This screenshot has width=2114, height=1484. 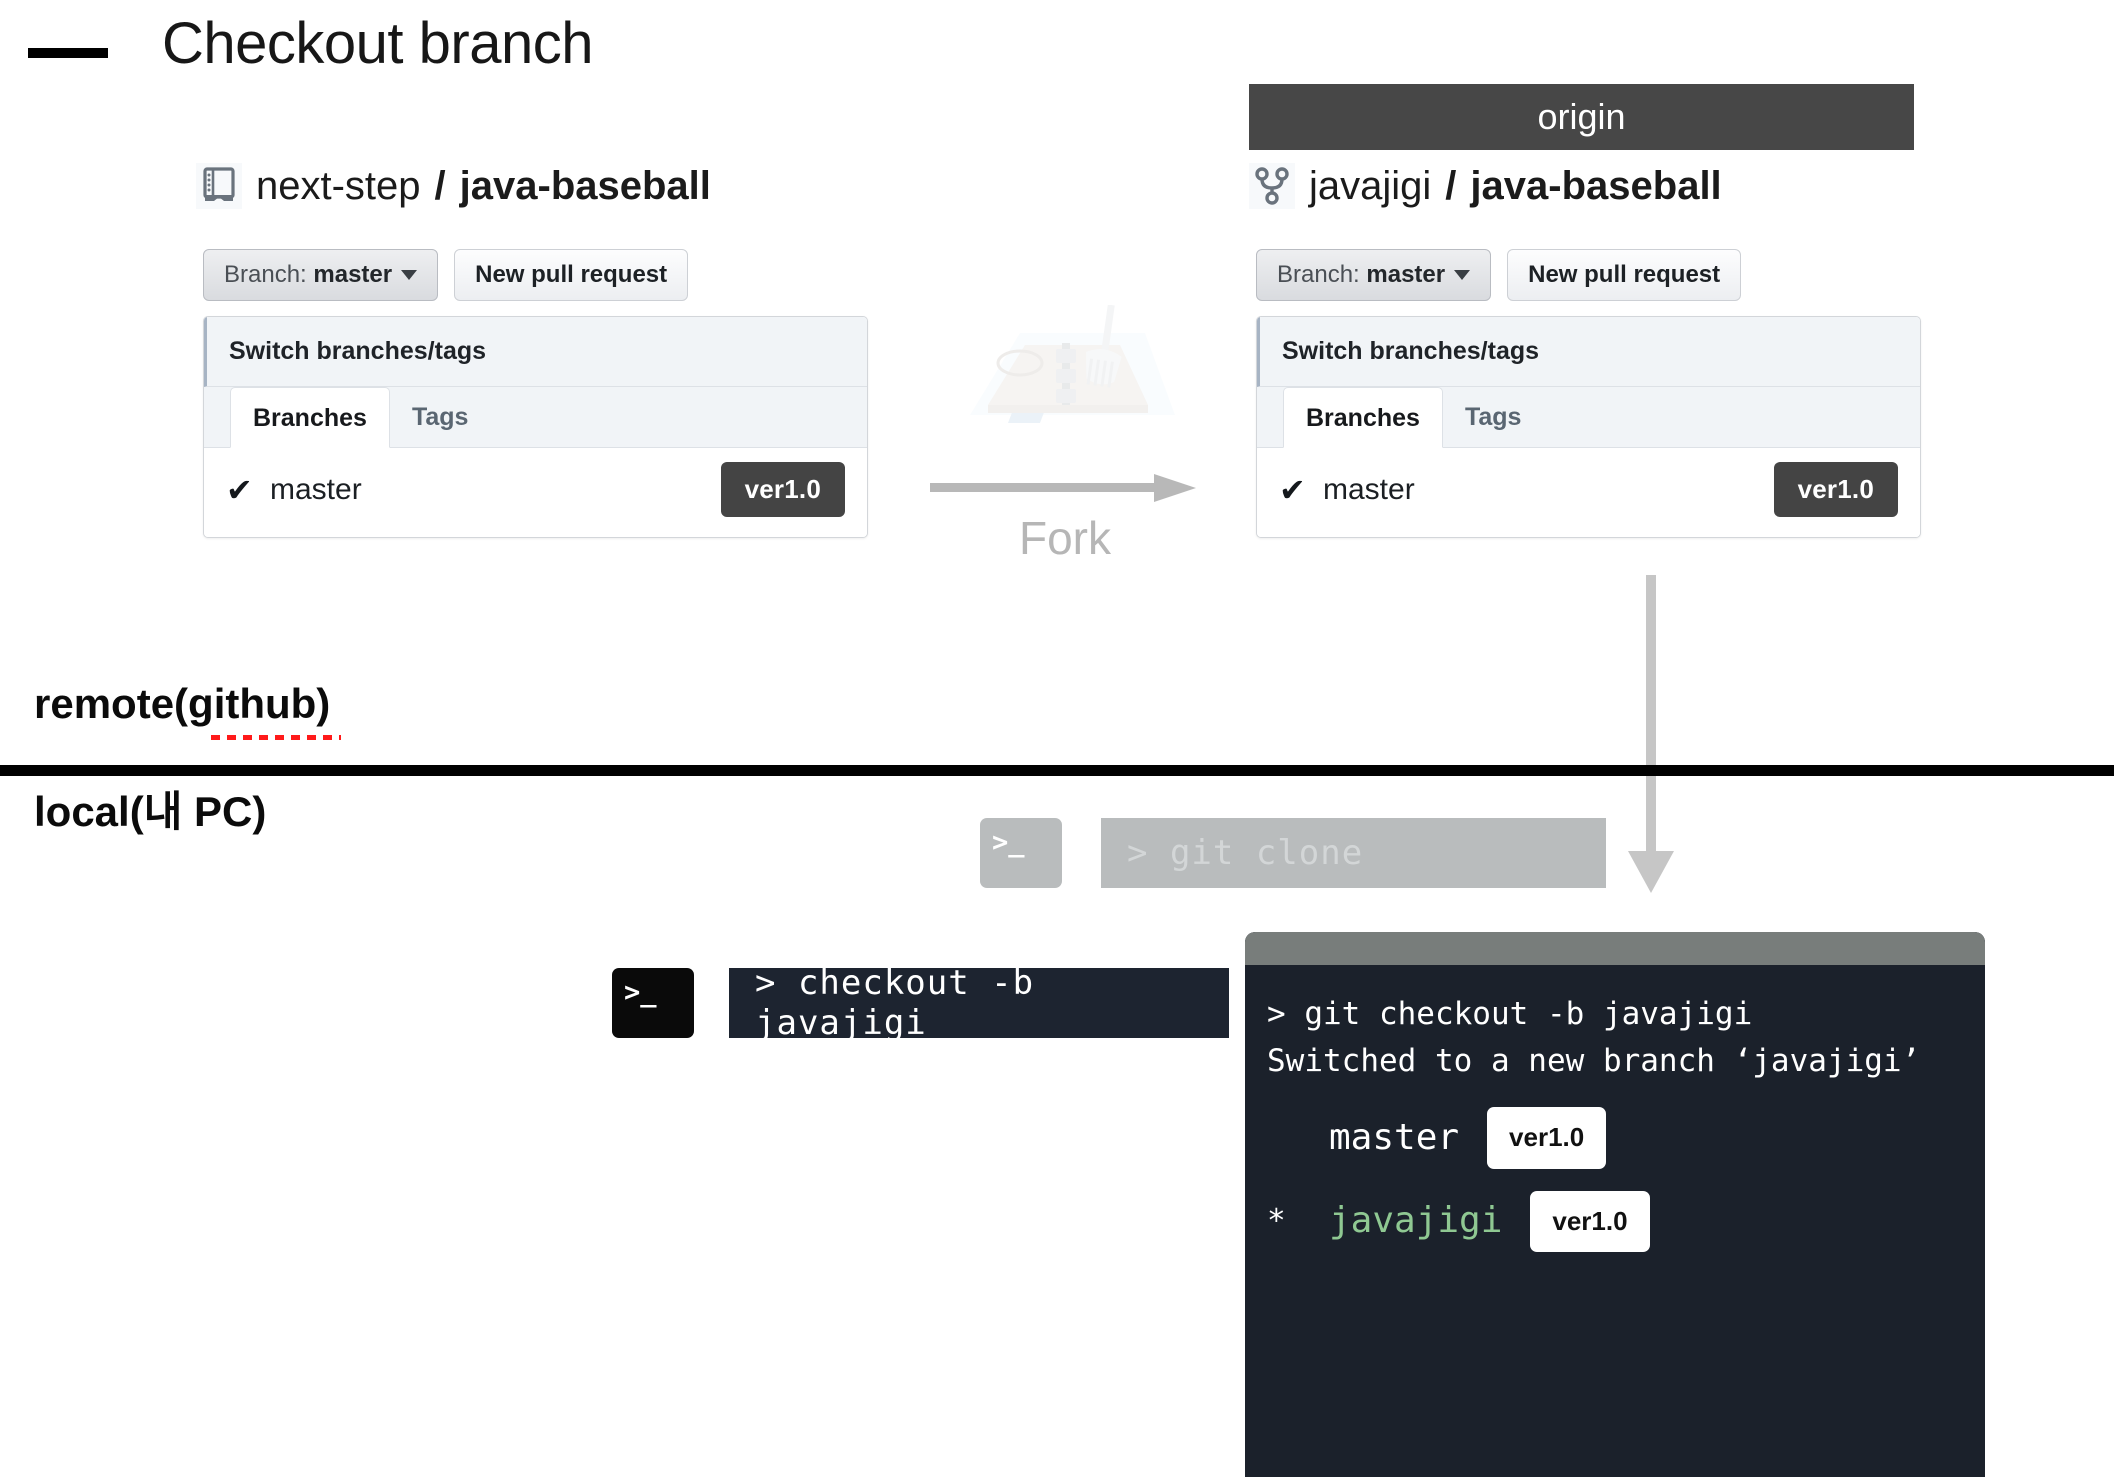 I want to click on right-repo-button-row: Branch: master New pull request, so click(x=1499, y=275).